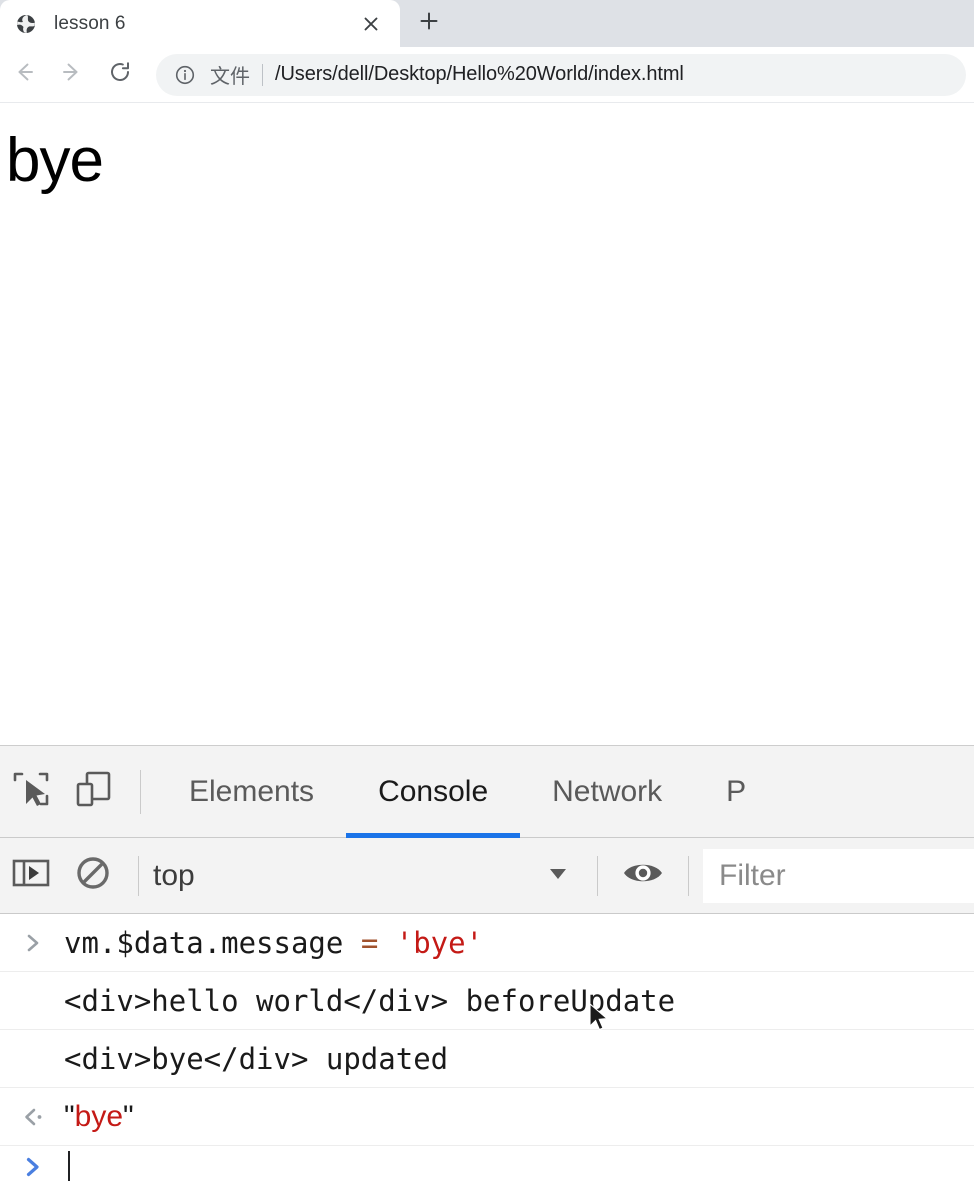 This screenshot has width=974, height=1181. I want to click on console-log-text: <div>hello world</div> beforeUpdate, so click(370, 1000).